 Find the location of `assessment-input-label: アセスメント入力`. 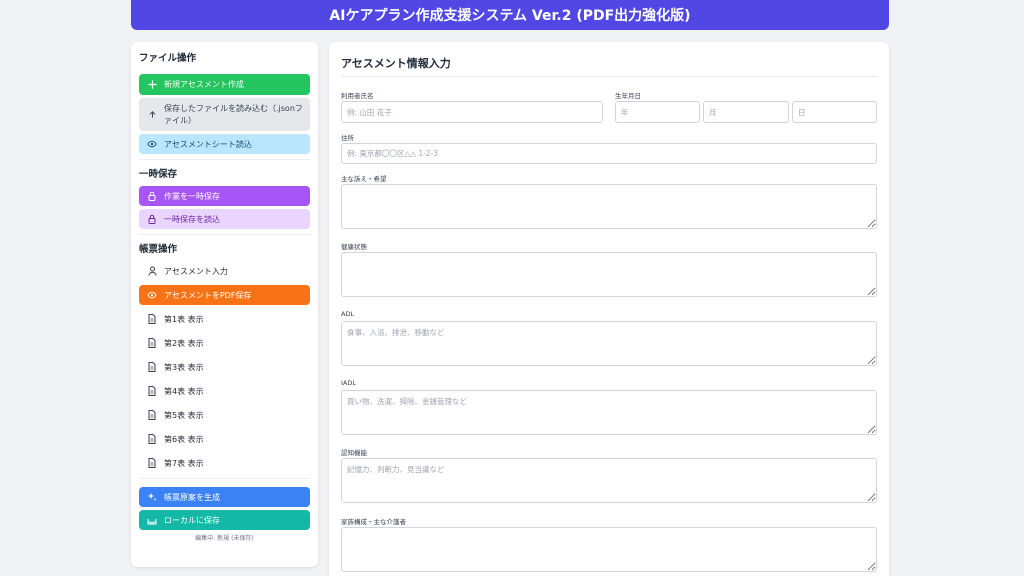

assessment-input-label: アセスメント入力 is located at coordinates (196, 271).